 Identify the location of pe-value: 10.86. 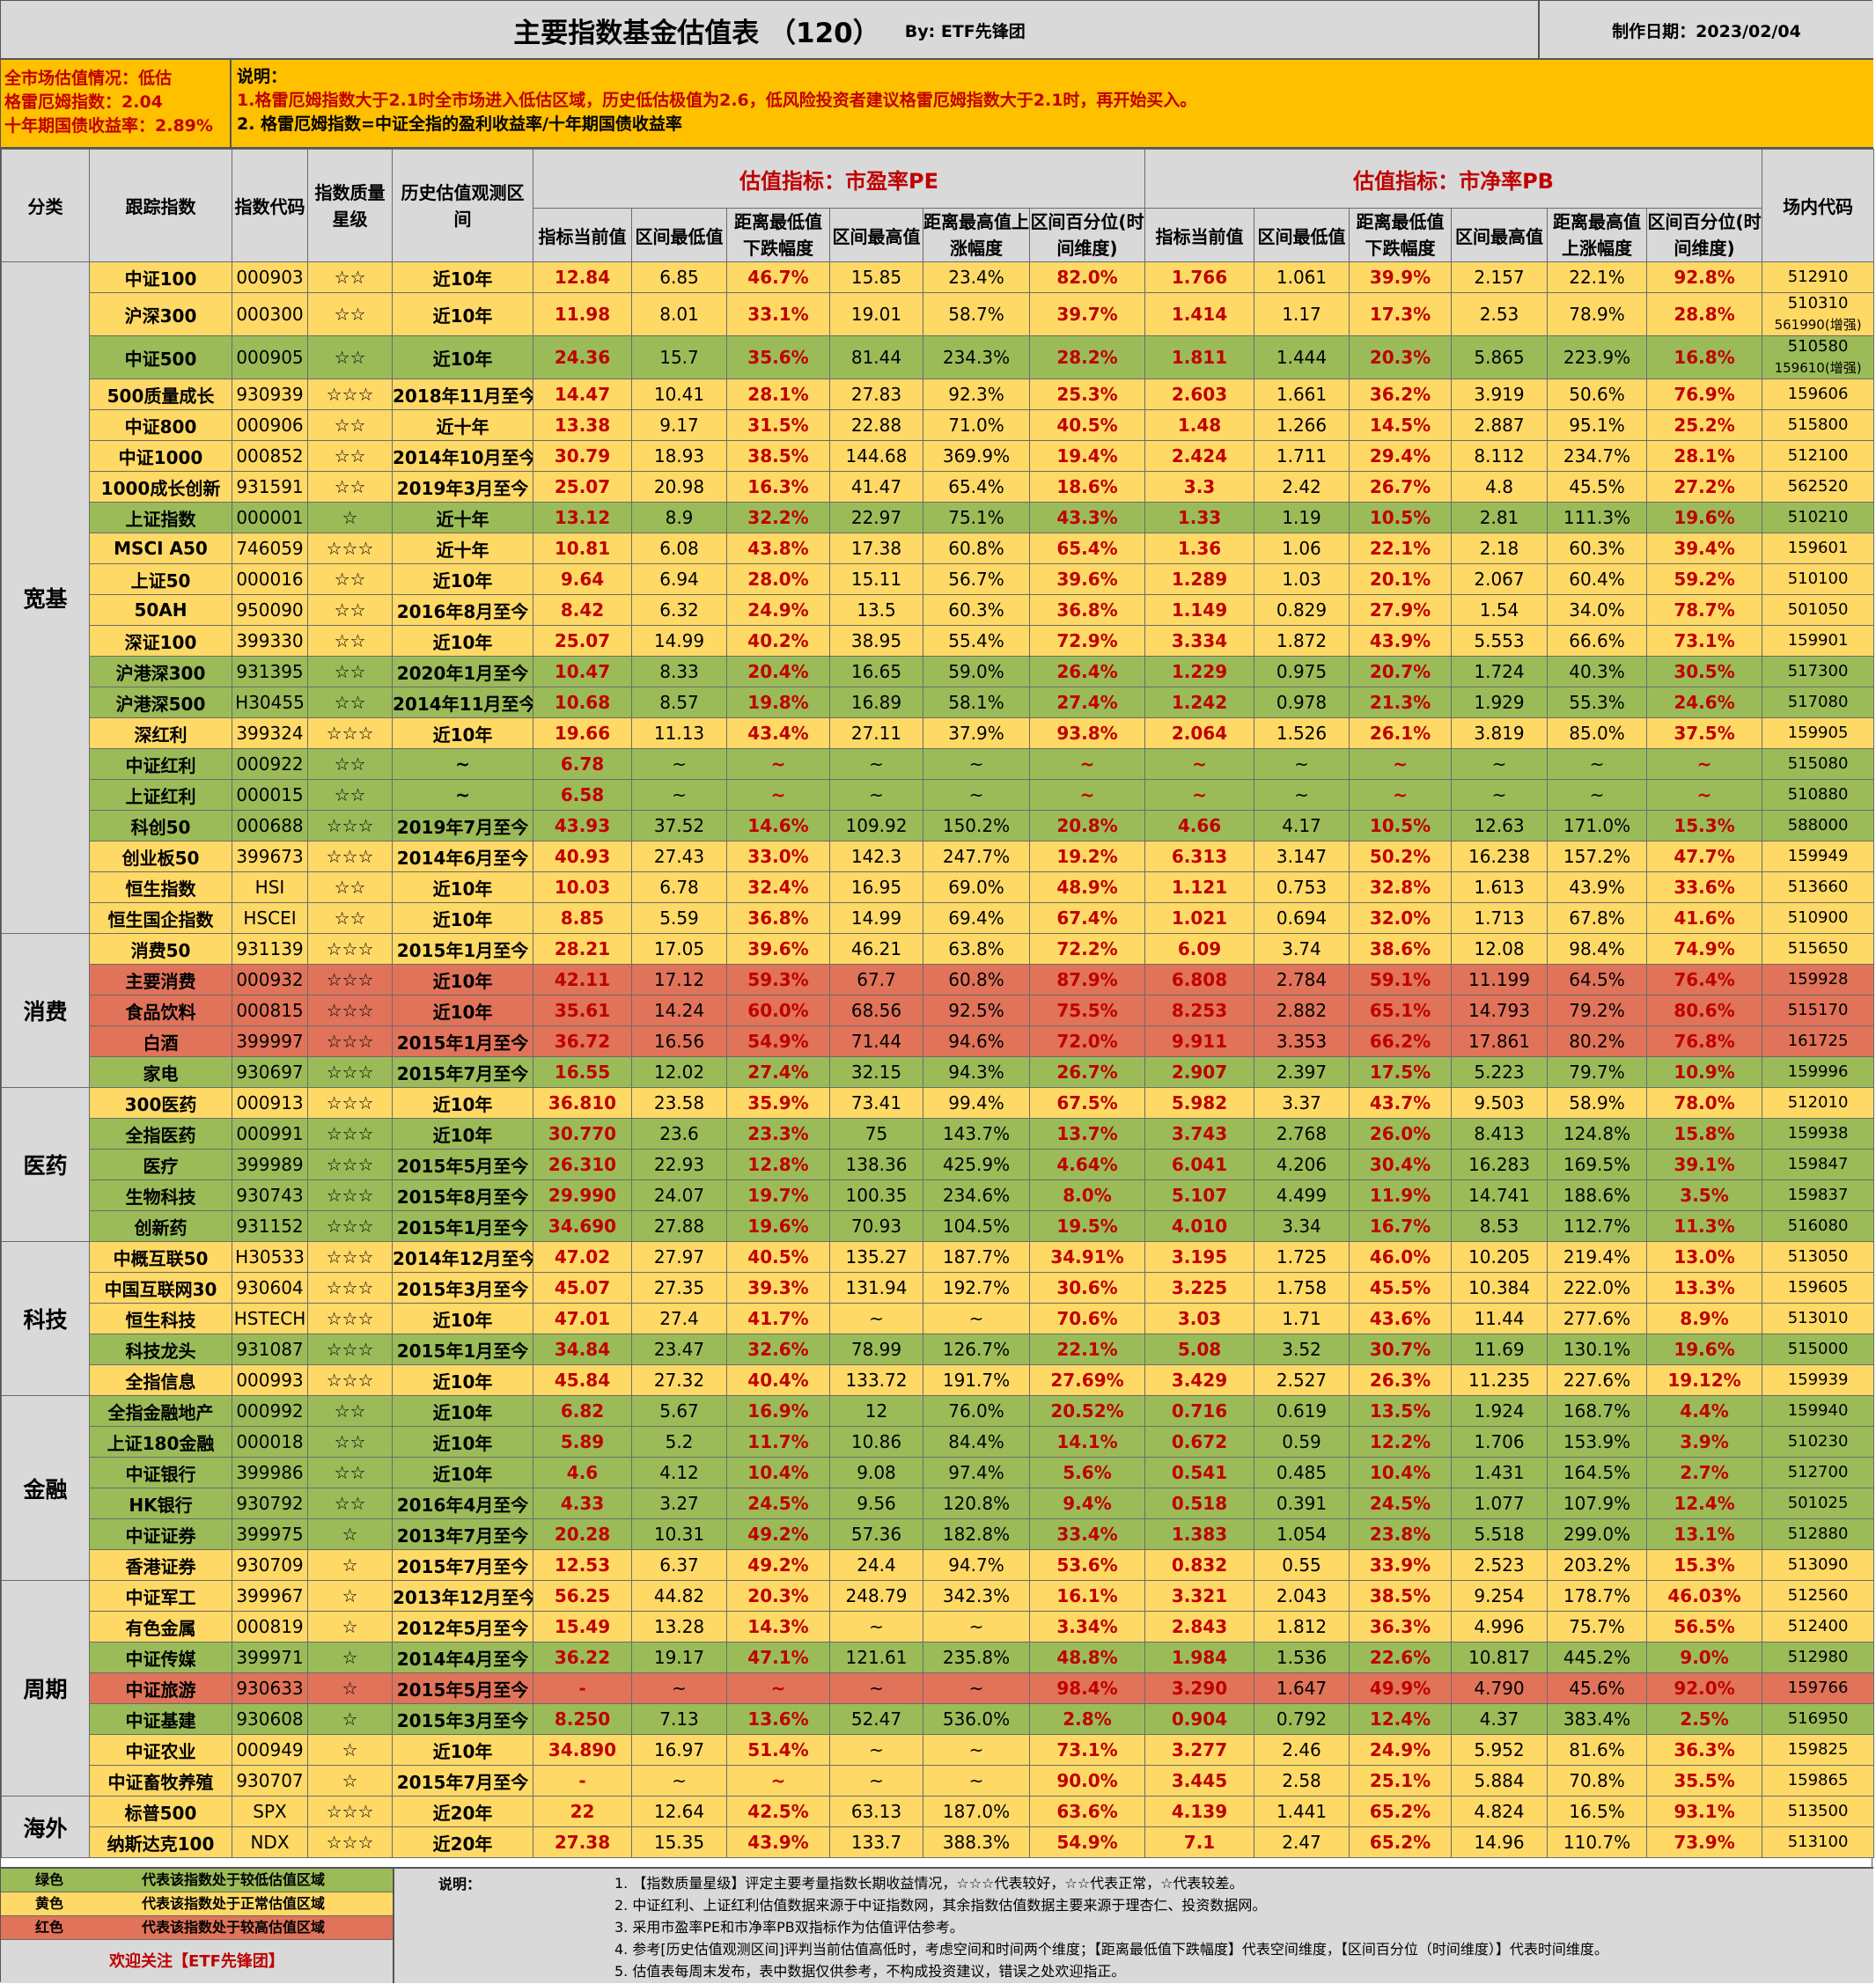
(876, 1442).